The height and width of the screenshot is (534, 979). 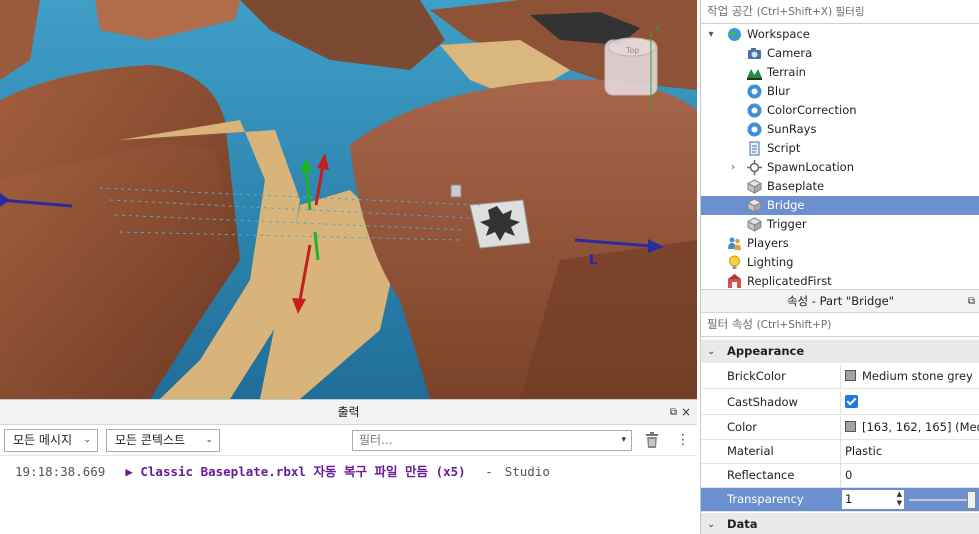 I want to click on context-filter-dropdown: 모든 콘텍스트 ⌄, so click(x=163, y=440).